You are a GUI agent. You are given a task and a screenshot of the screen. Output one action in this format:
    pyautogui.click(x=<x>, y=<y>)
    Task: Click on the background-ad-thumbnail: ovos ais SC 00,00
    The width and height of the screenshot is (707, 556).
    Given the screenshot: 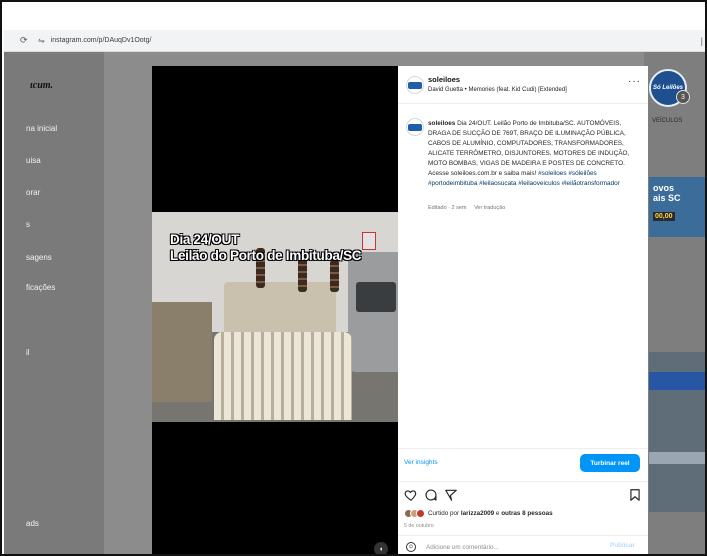 What is the action you would take?
    pyautogui.click(x=677, y=207)
    